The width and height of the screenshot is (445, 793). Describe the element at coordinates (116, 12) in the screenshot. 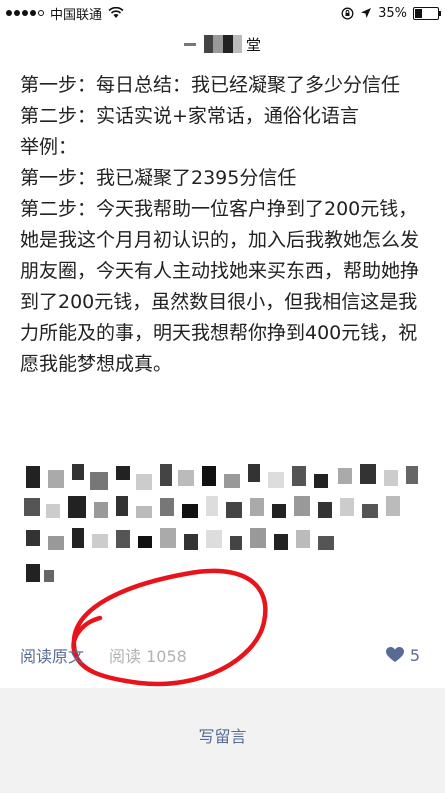

I see `wifi-icon` at that location.